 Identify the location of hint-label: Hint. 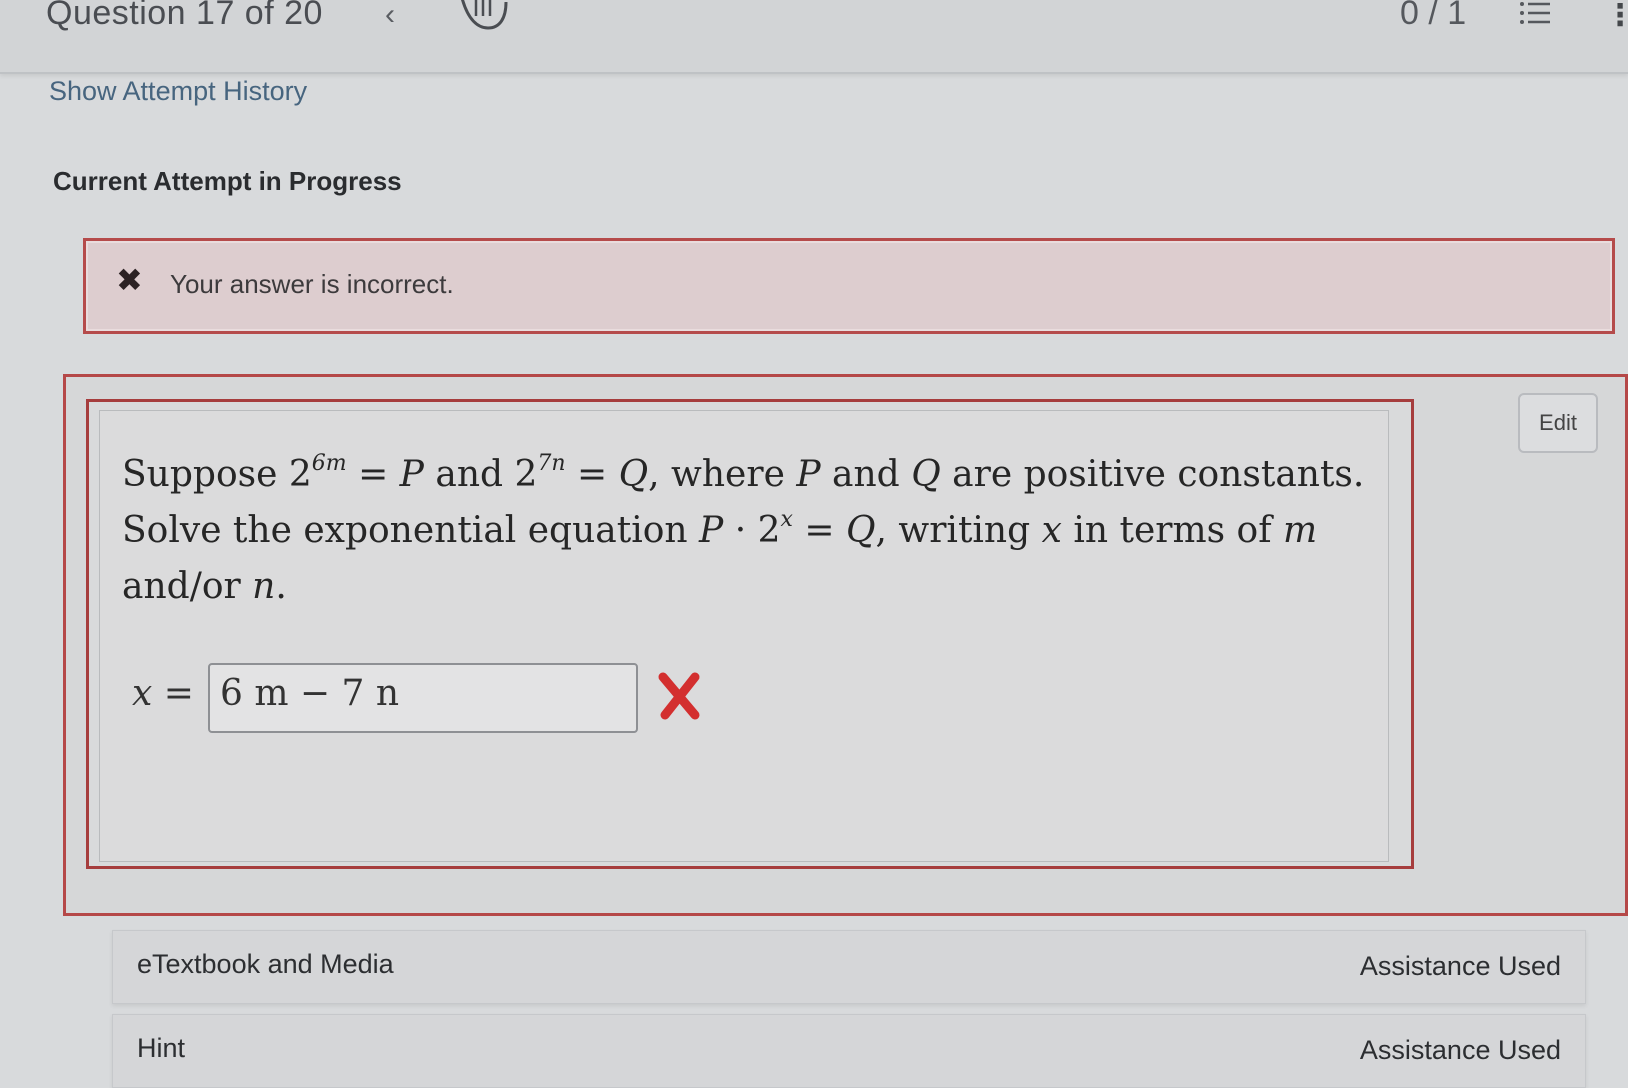
(161, 1048).